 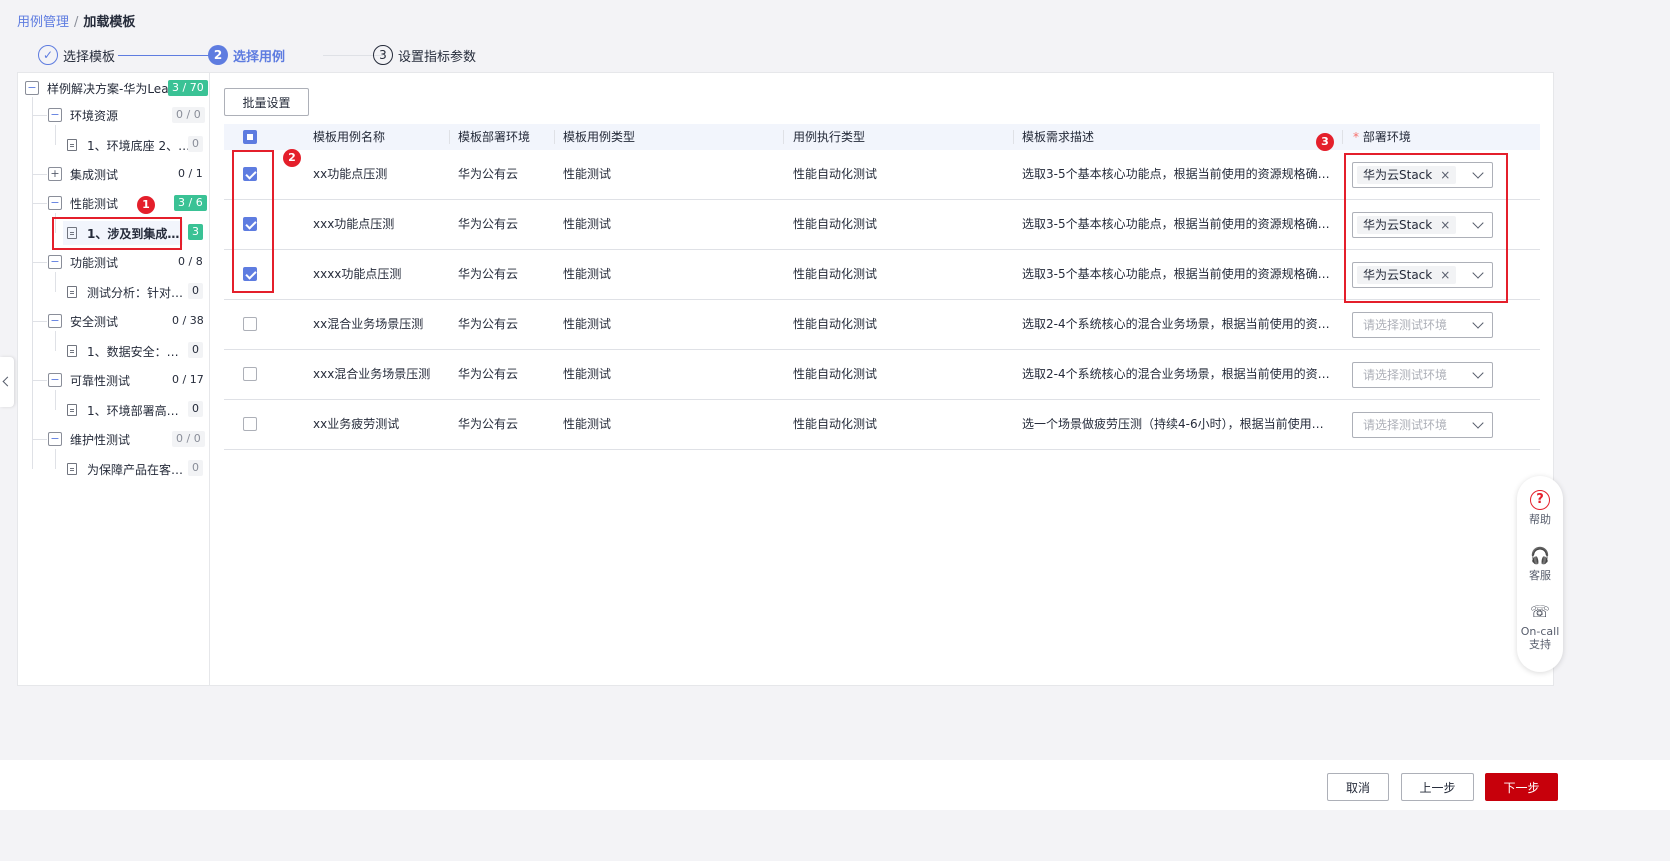 I want to click on count-badge: 3 / 6, so click(x=190, y=203).